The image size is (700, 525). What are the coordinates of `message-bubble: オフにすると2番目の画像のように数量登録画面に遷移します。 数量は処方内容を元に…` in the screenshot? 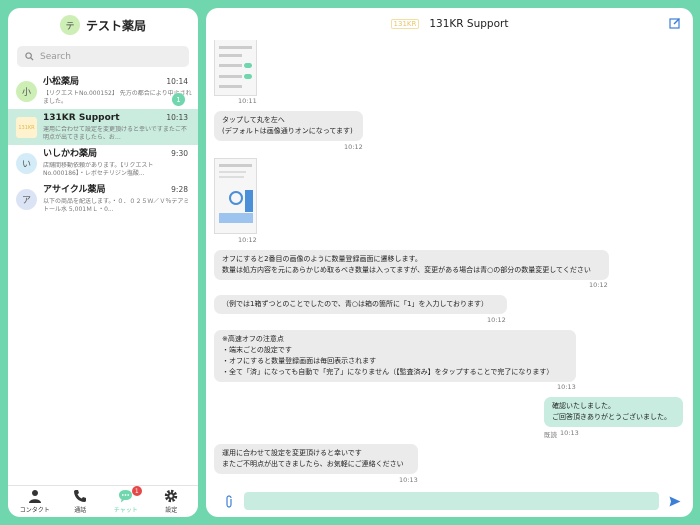 It's located at (411, 265).